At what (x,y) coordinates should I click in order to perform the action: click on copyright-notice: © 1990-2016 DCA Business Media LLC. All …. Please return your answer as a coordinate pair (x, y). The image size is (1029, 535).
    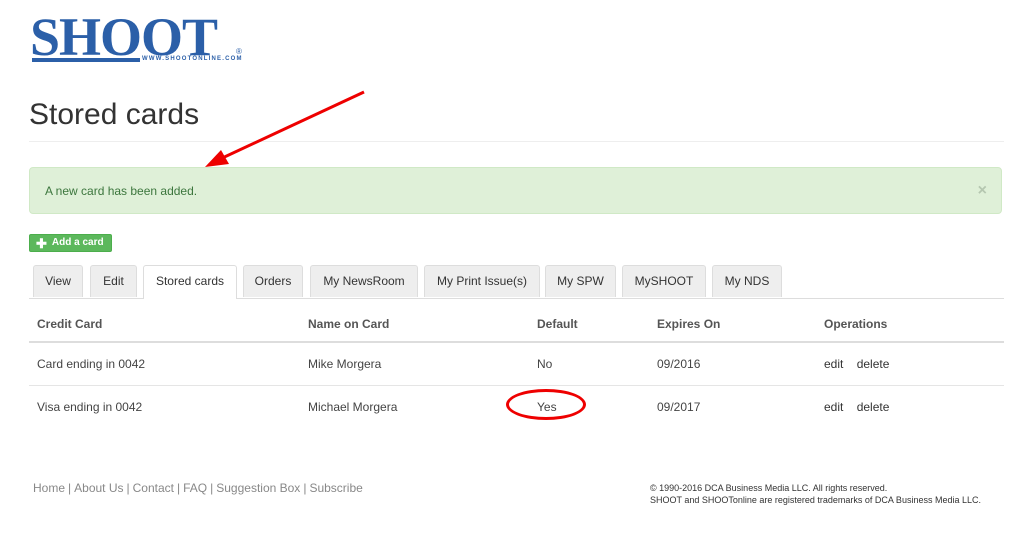
    Looking at the image, I should click on (815, 494).